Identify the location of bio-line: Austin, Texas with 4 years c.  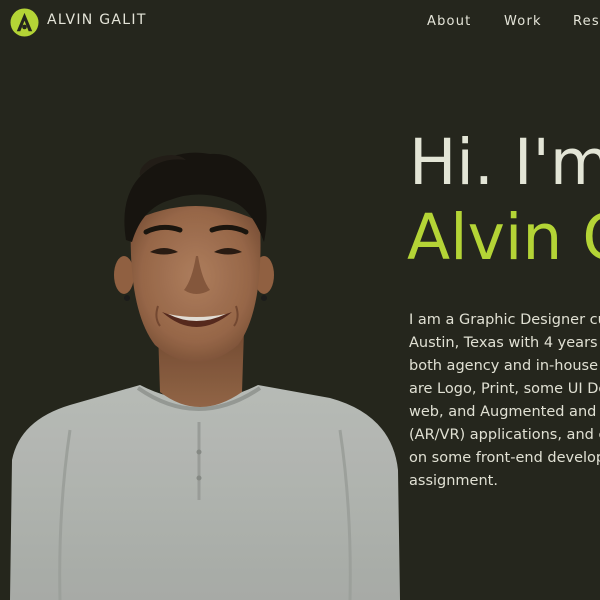
(504, 343).